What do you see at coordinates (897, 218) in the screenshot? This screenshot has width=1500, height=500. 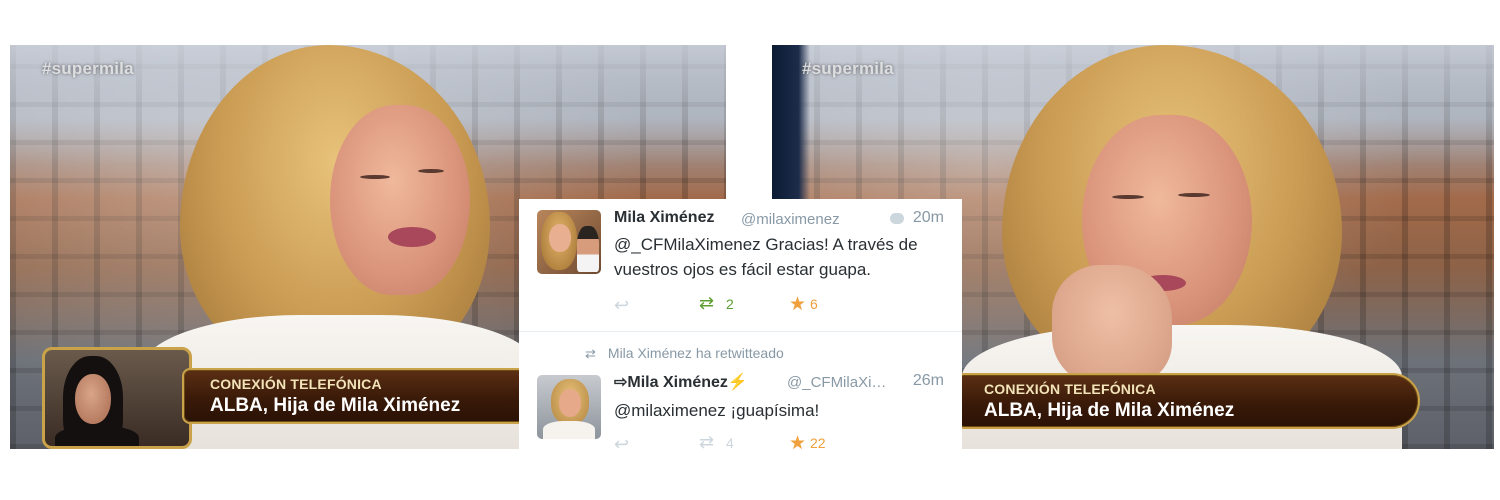 I see `conversation-icon` at bounding box center [897, 218].